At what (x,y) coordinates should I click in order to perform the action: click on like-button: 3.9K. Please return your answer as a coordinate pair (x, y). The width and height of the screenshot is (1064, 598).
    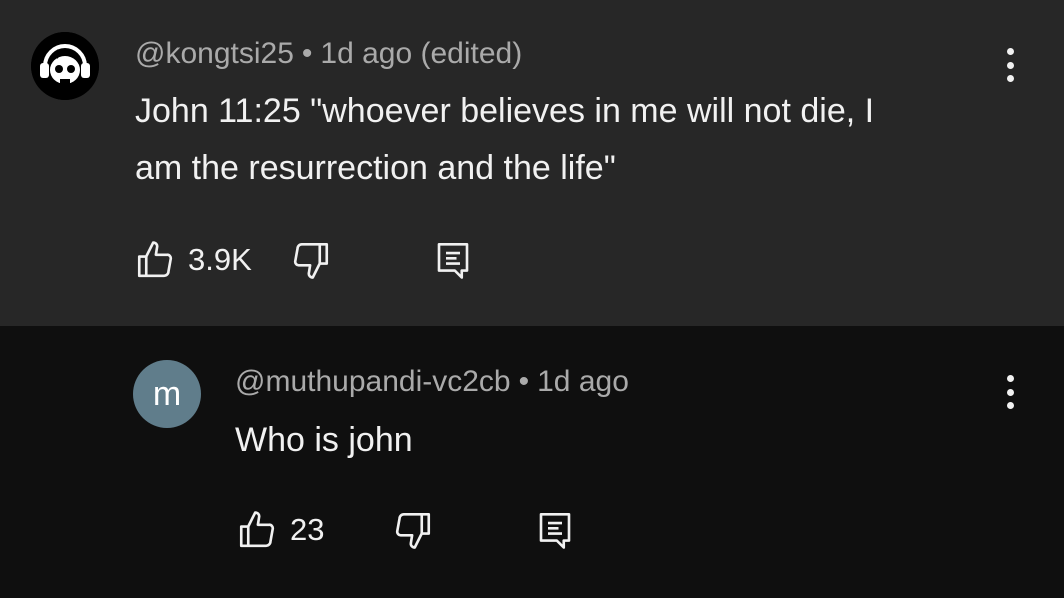
    Looking at the image, I should click on (193, 260).